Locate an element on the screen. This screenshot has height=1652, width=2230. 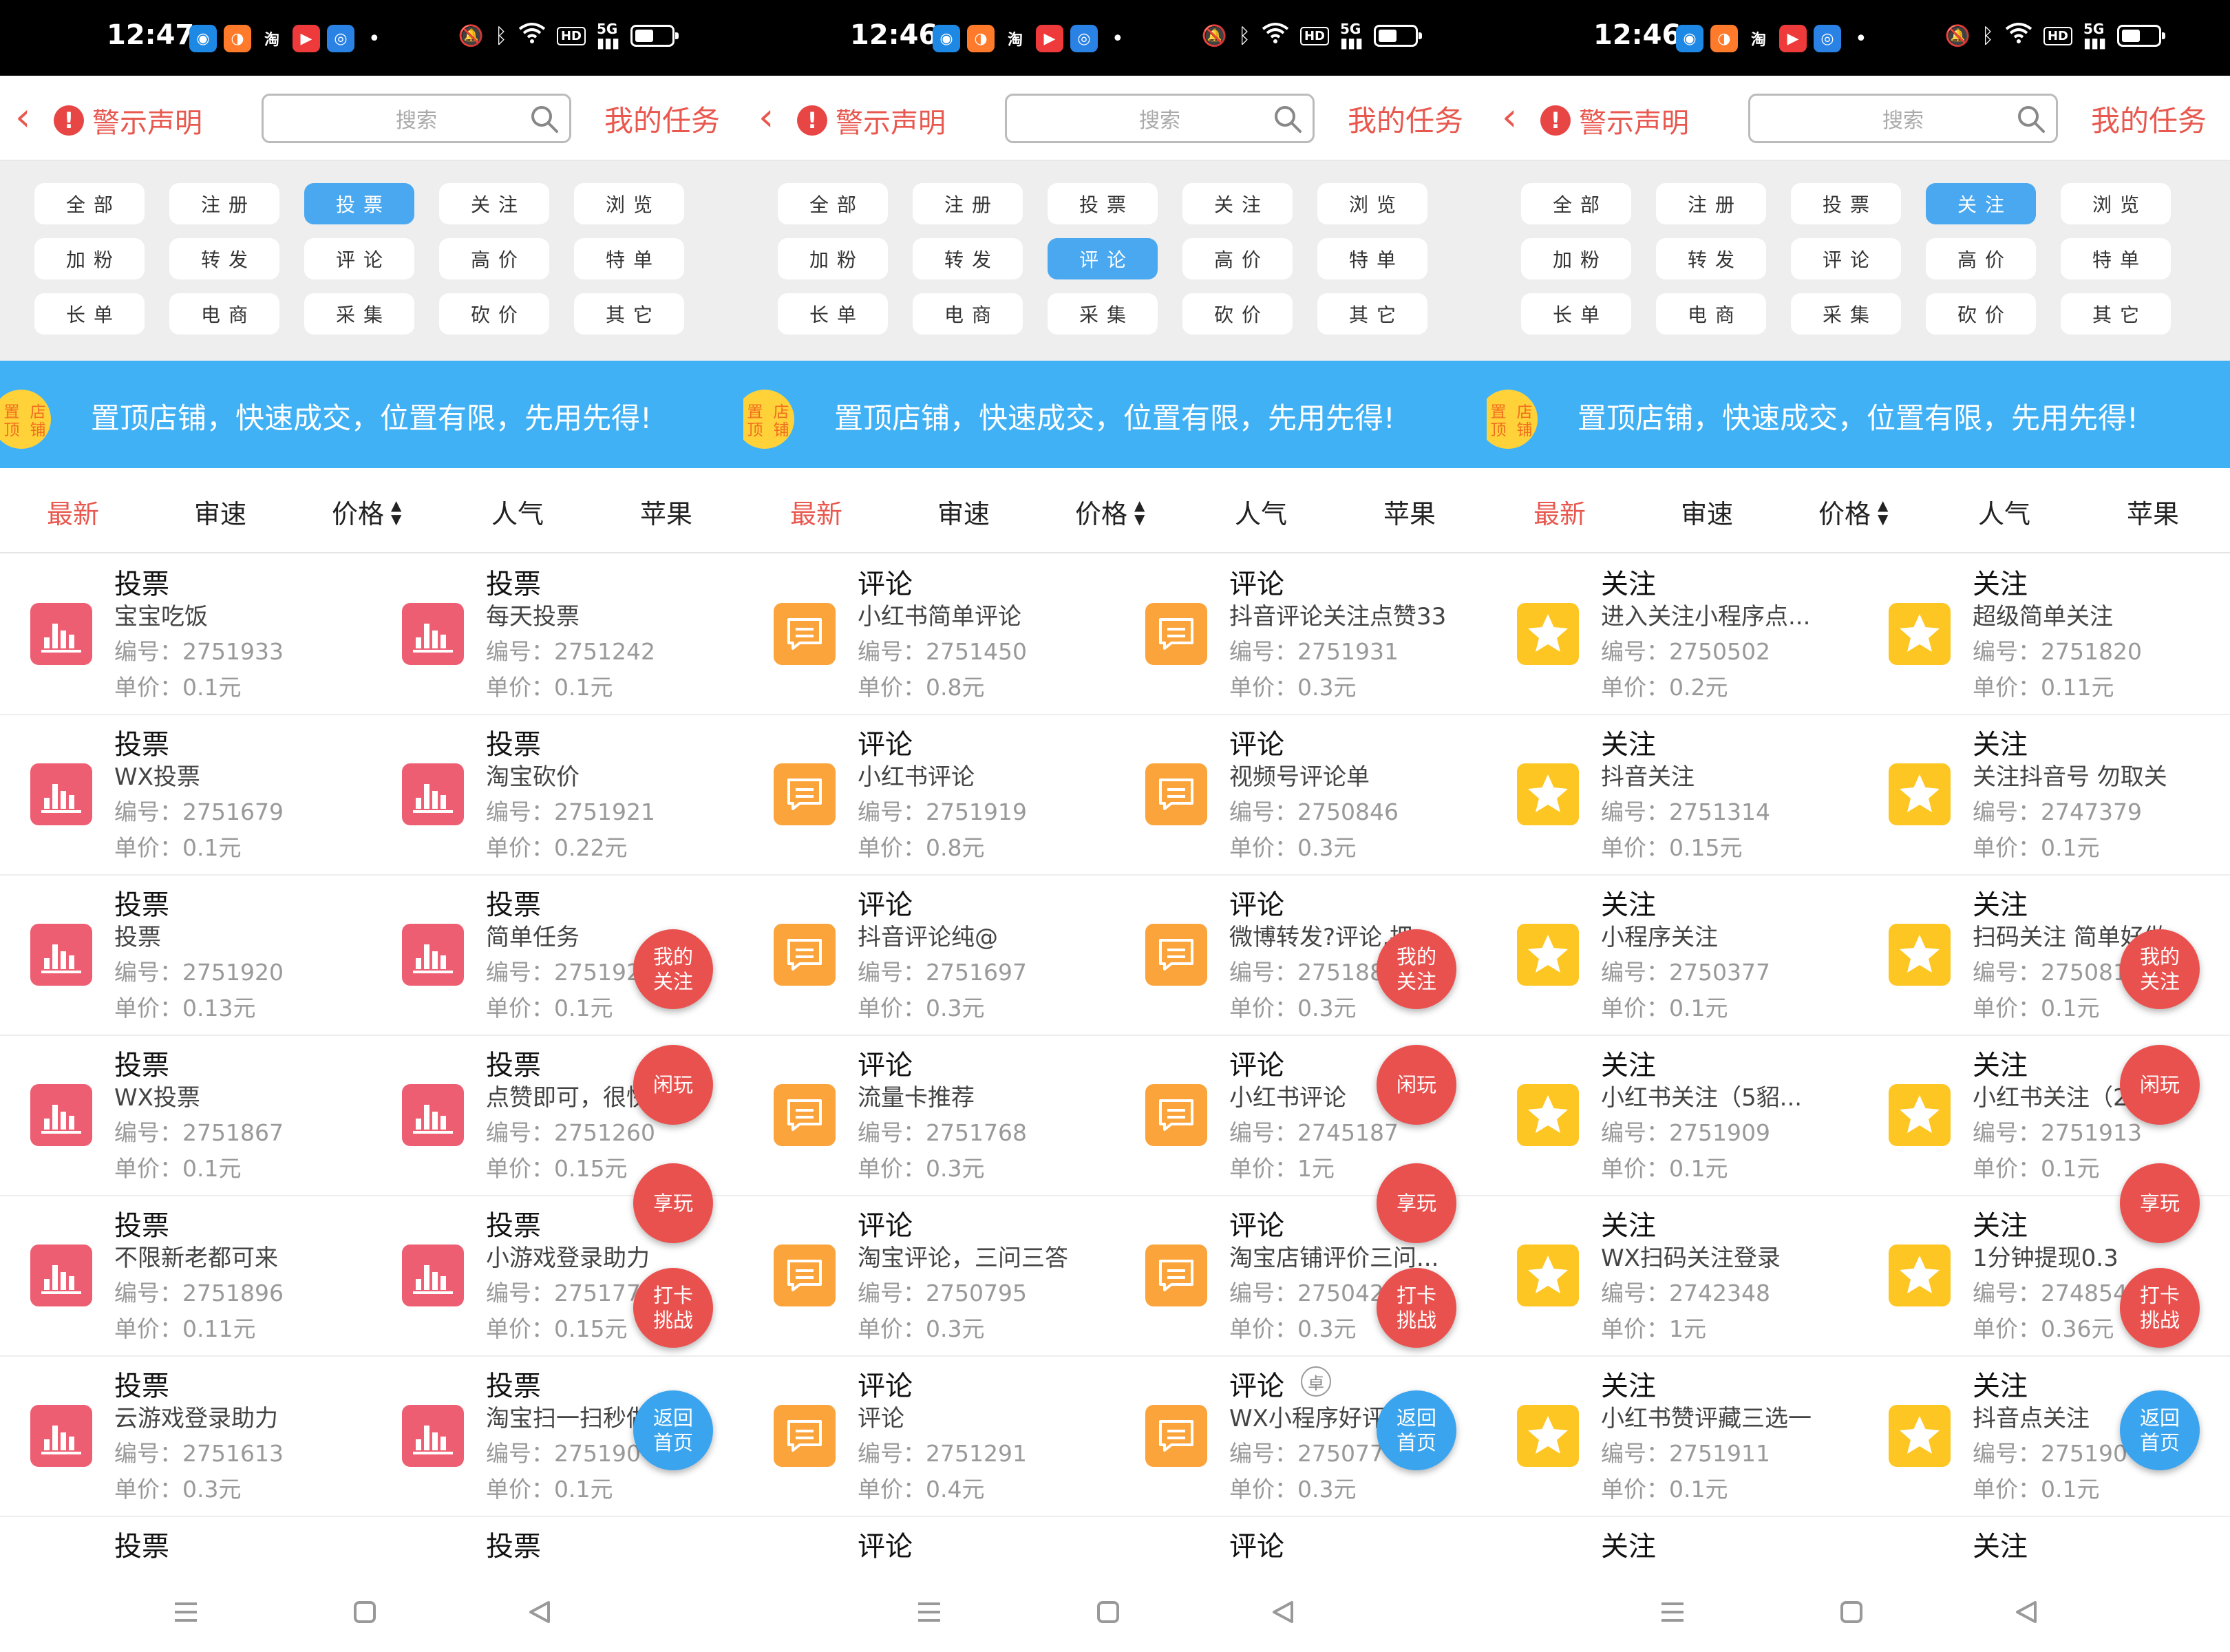
task-card: 评论 抖音评论关注点赞33 编号：2751931 单价：0.3元 is located at coordinates (1301, 635).